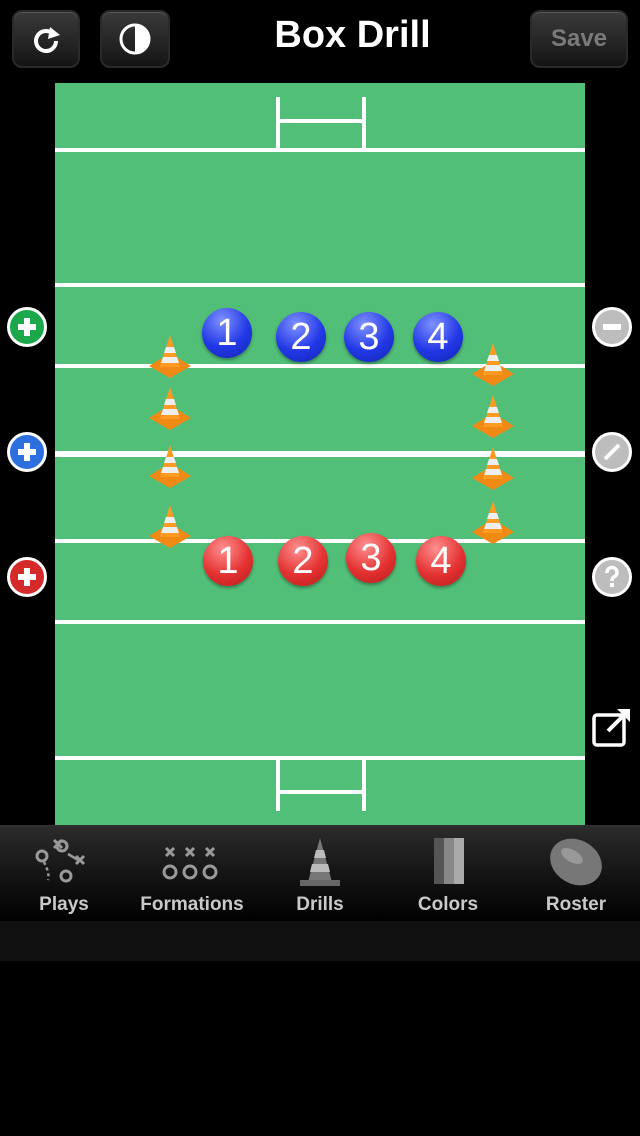 This screenshot has width=640, height=1136. I want to click on tab-label: Roster, so click(576, 904).